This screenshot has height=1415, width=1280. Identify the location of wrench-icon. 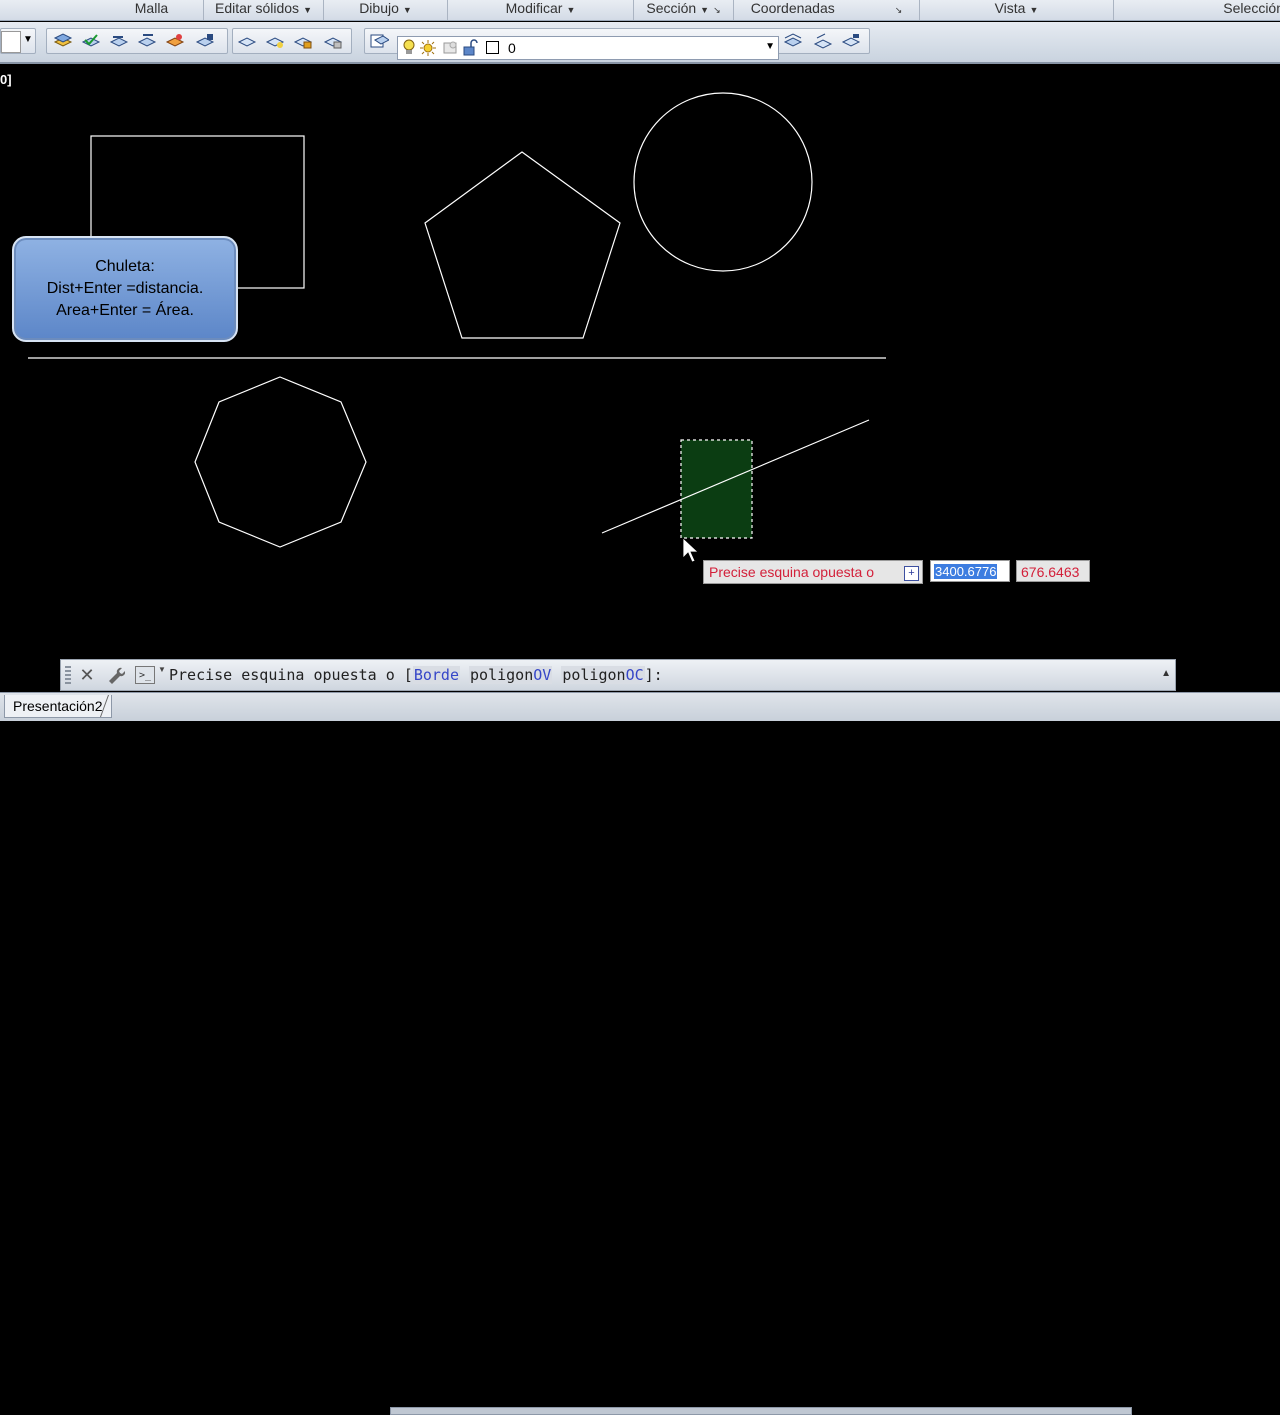
(115, 675).